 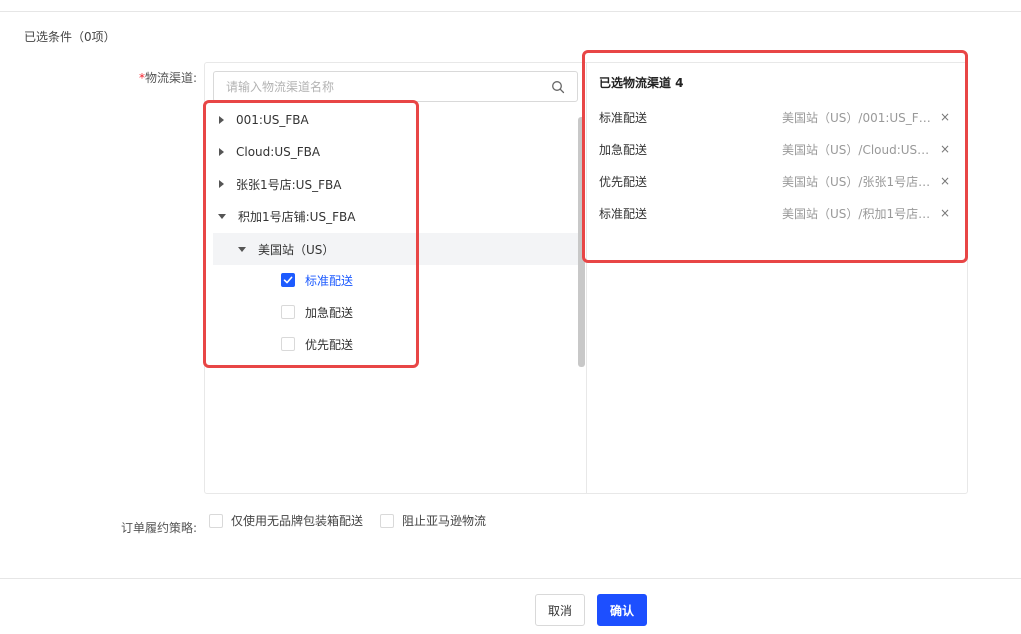 What do you see at coordinates (296, 249) in the screenshot?
I see `tree-node-label: 美国站（US）` at bounding box center [296, 249].